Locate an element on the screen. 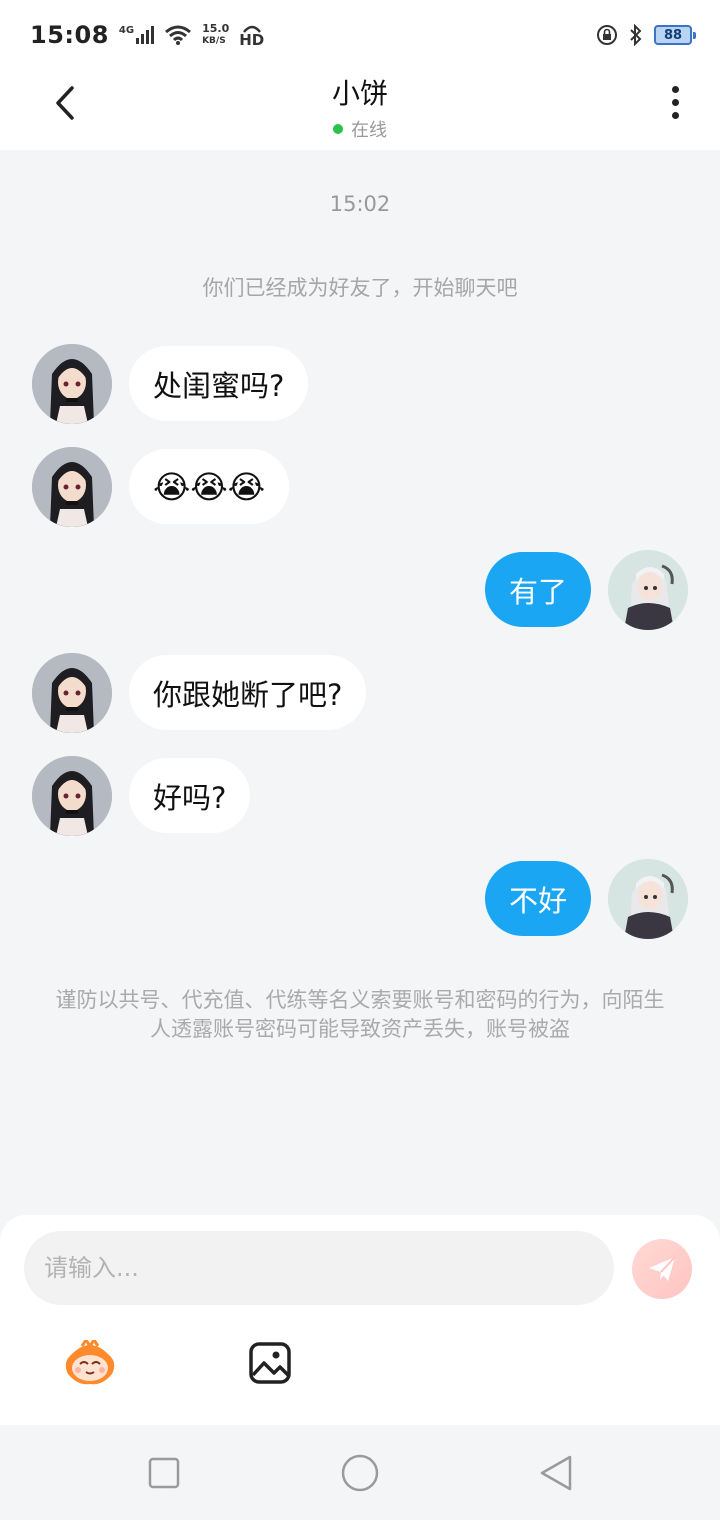  message-row: 😭😭😭 is located at coordinates (360, 487).